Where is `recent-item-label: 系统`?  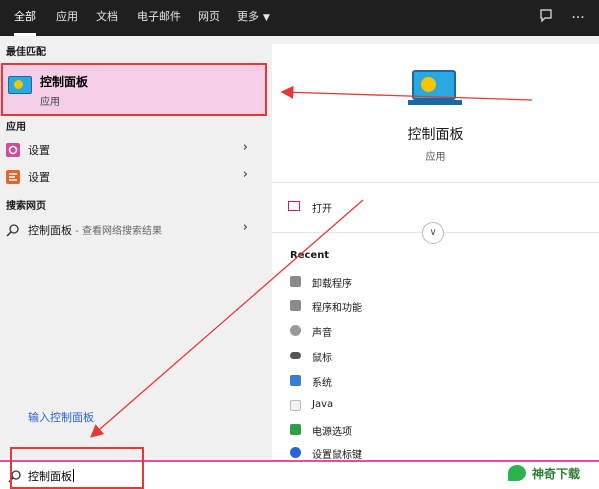 recent-item-label: 系统 is located at coordinates (322, 383).